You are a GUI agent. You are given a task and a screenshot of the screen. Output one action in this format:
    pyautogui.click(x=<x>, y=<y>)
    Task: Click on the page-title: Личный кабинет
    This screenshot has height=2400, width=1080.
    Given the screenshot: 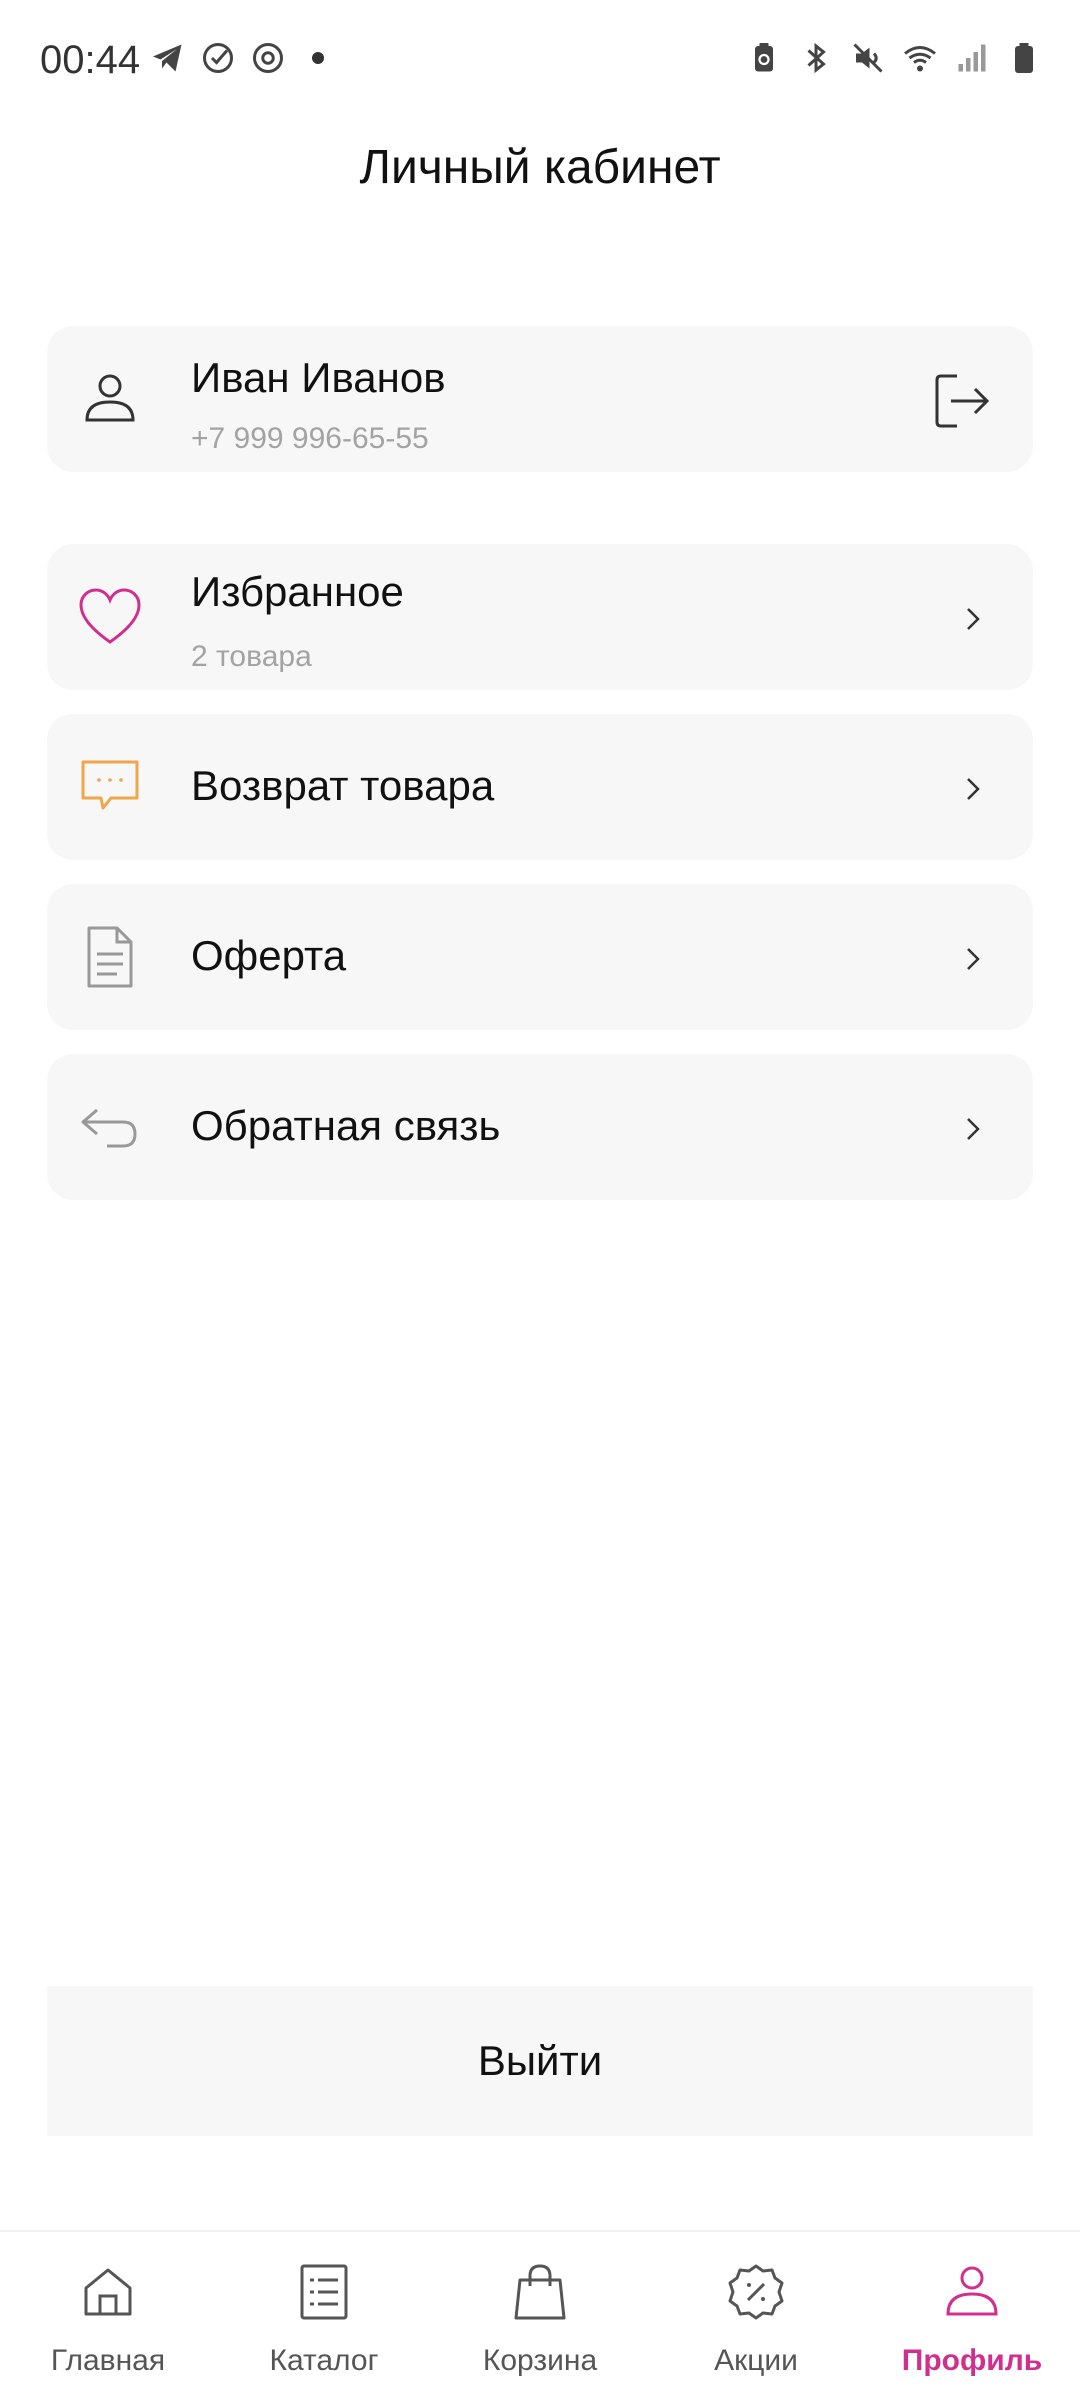 What is the action you would take?
    pyautogui.click(x=540, y=167)
    